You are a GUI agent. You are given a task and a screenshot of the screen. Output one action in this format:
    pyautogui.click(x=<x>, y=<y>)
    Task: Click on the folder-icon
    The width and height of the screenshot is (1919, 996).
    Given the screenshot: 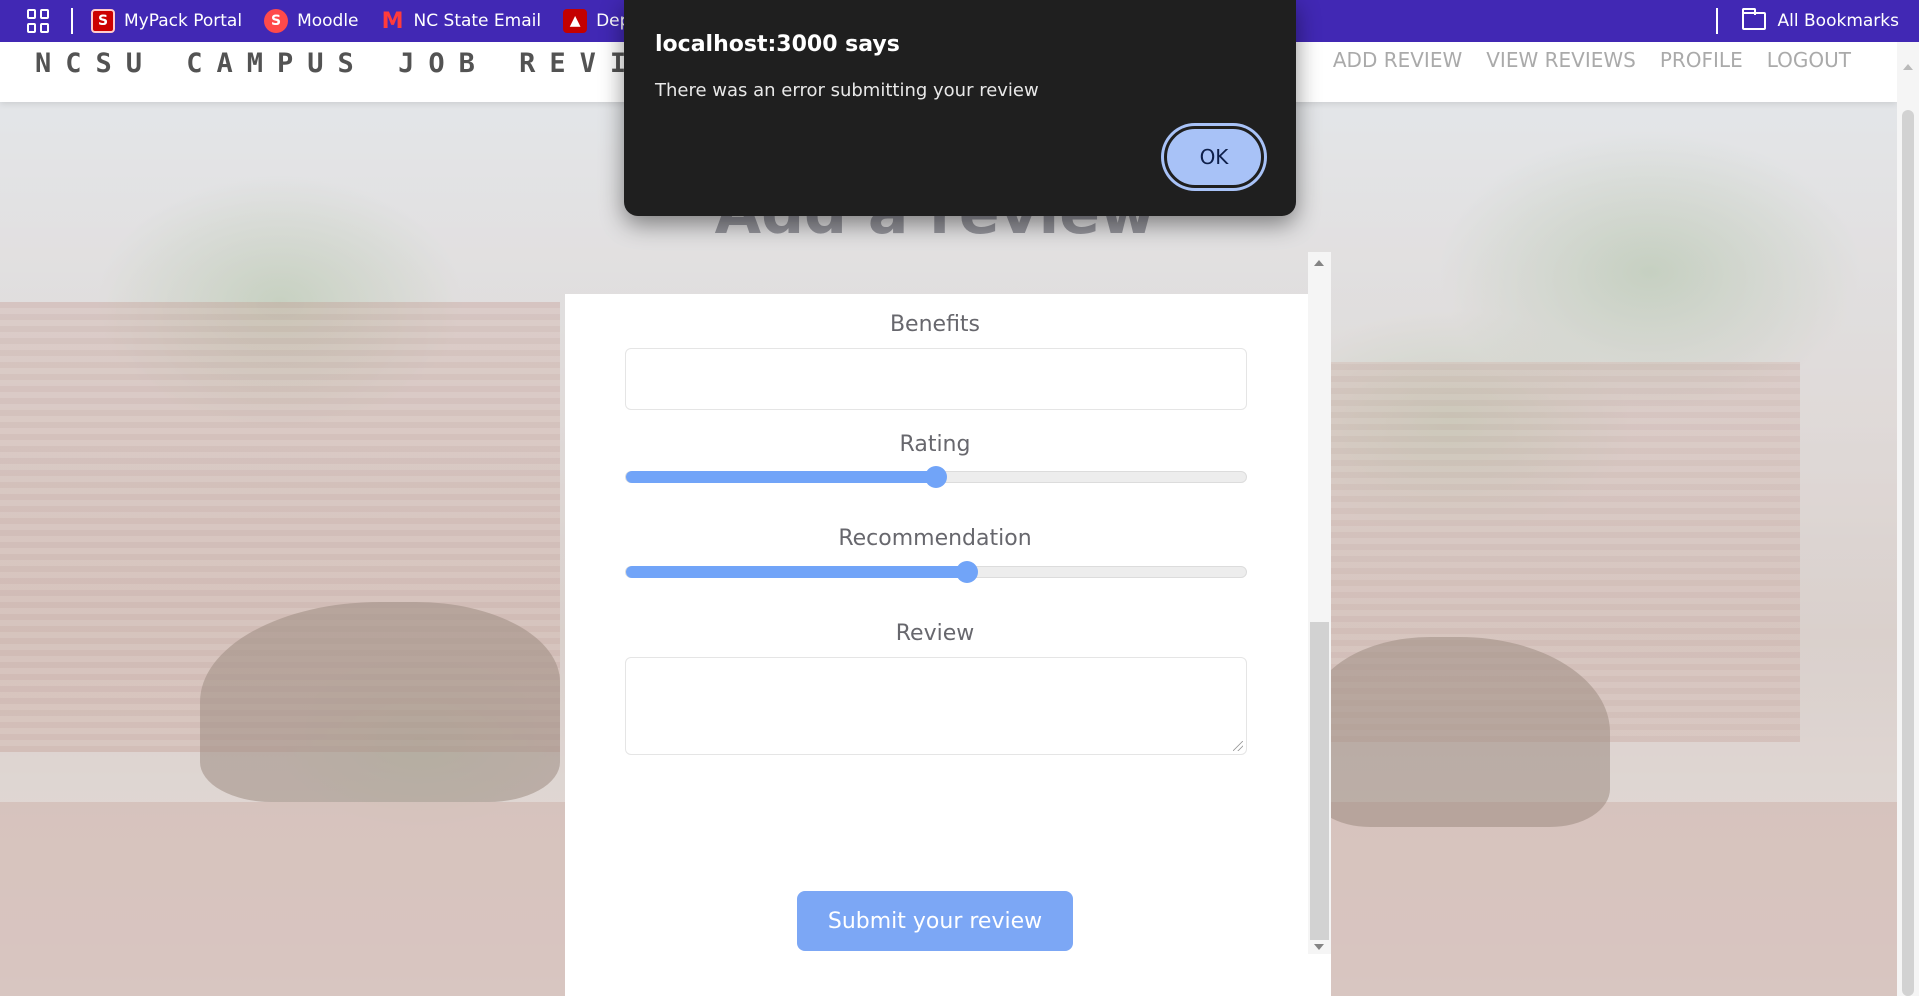 What is the action you would take?
    pyautogui.click(x=1753, y=19)
    